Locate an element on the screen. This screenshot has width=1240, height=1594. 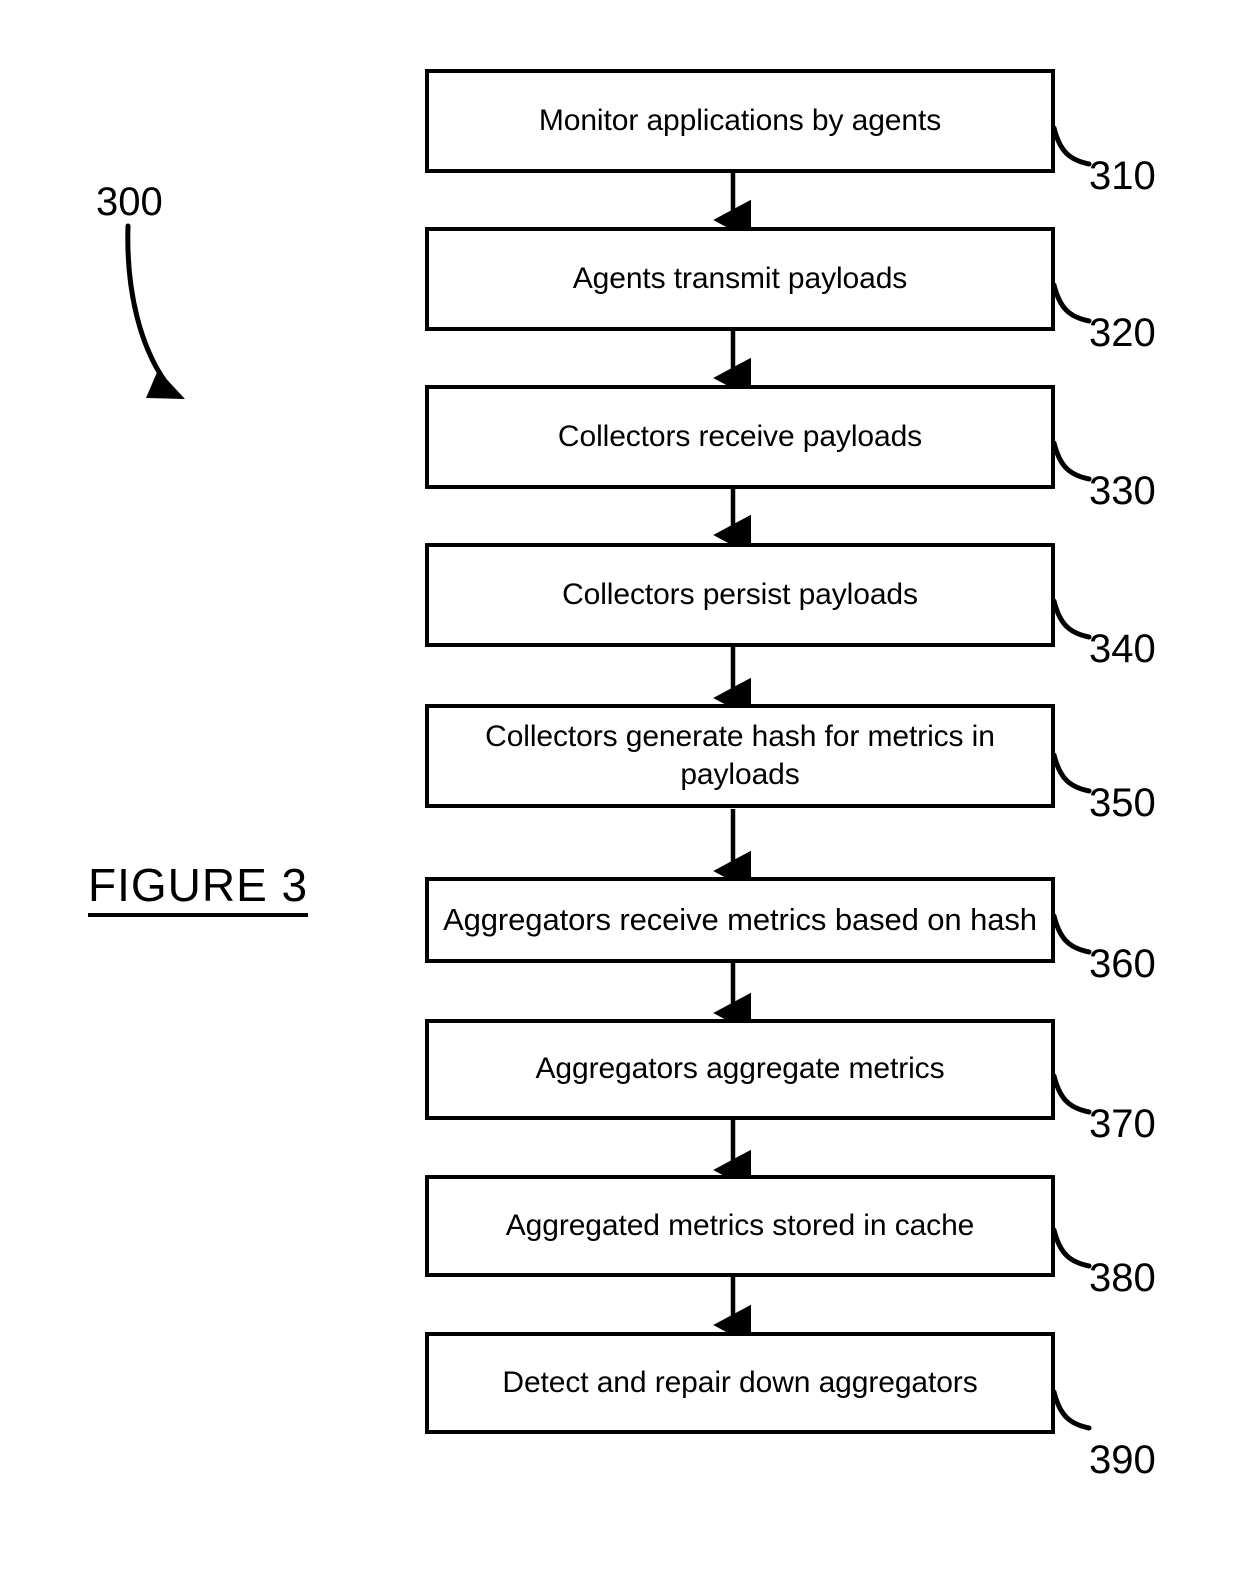
ref-numeral-370: 370 is located at coordinates (1122, 1124).